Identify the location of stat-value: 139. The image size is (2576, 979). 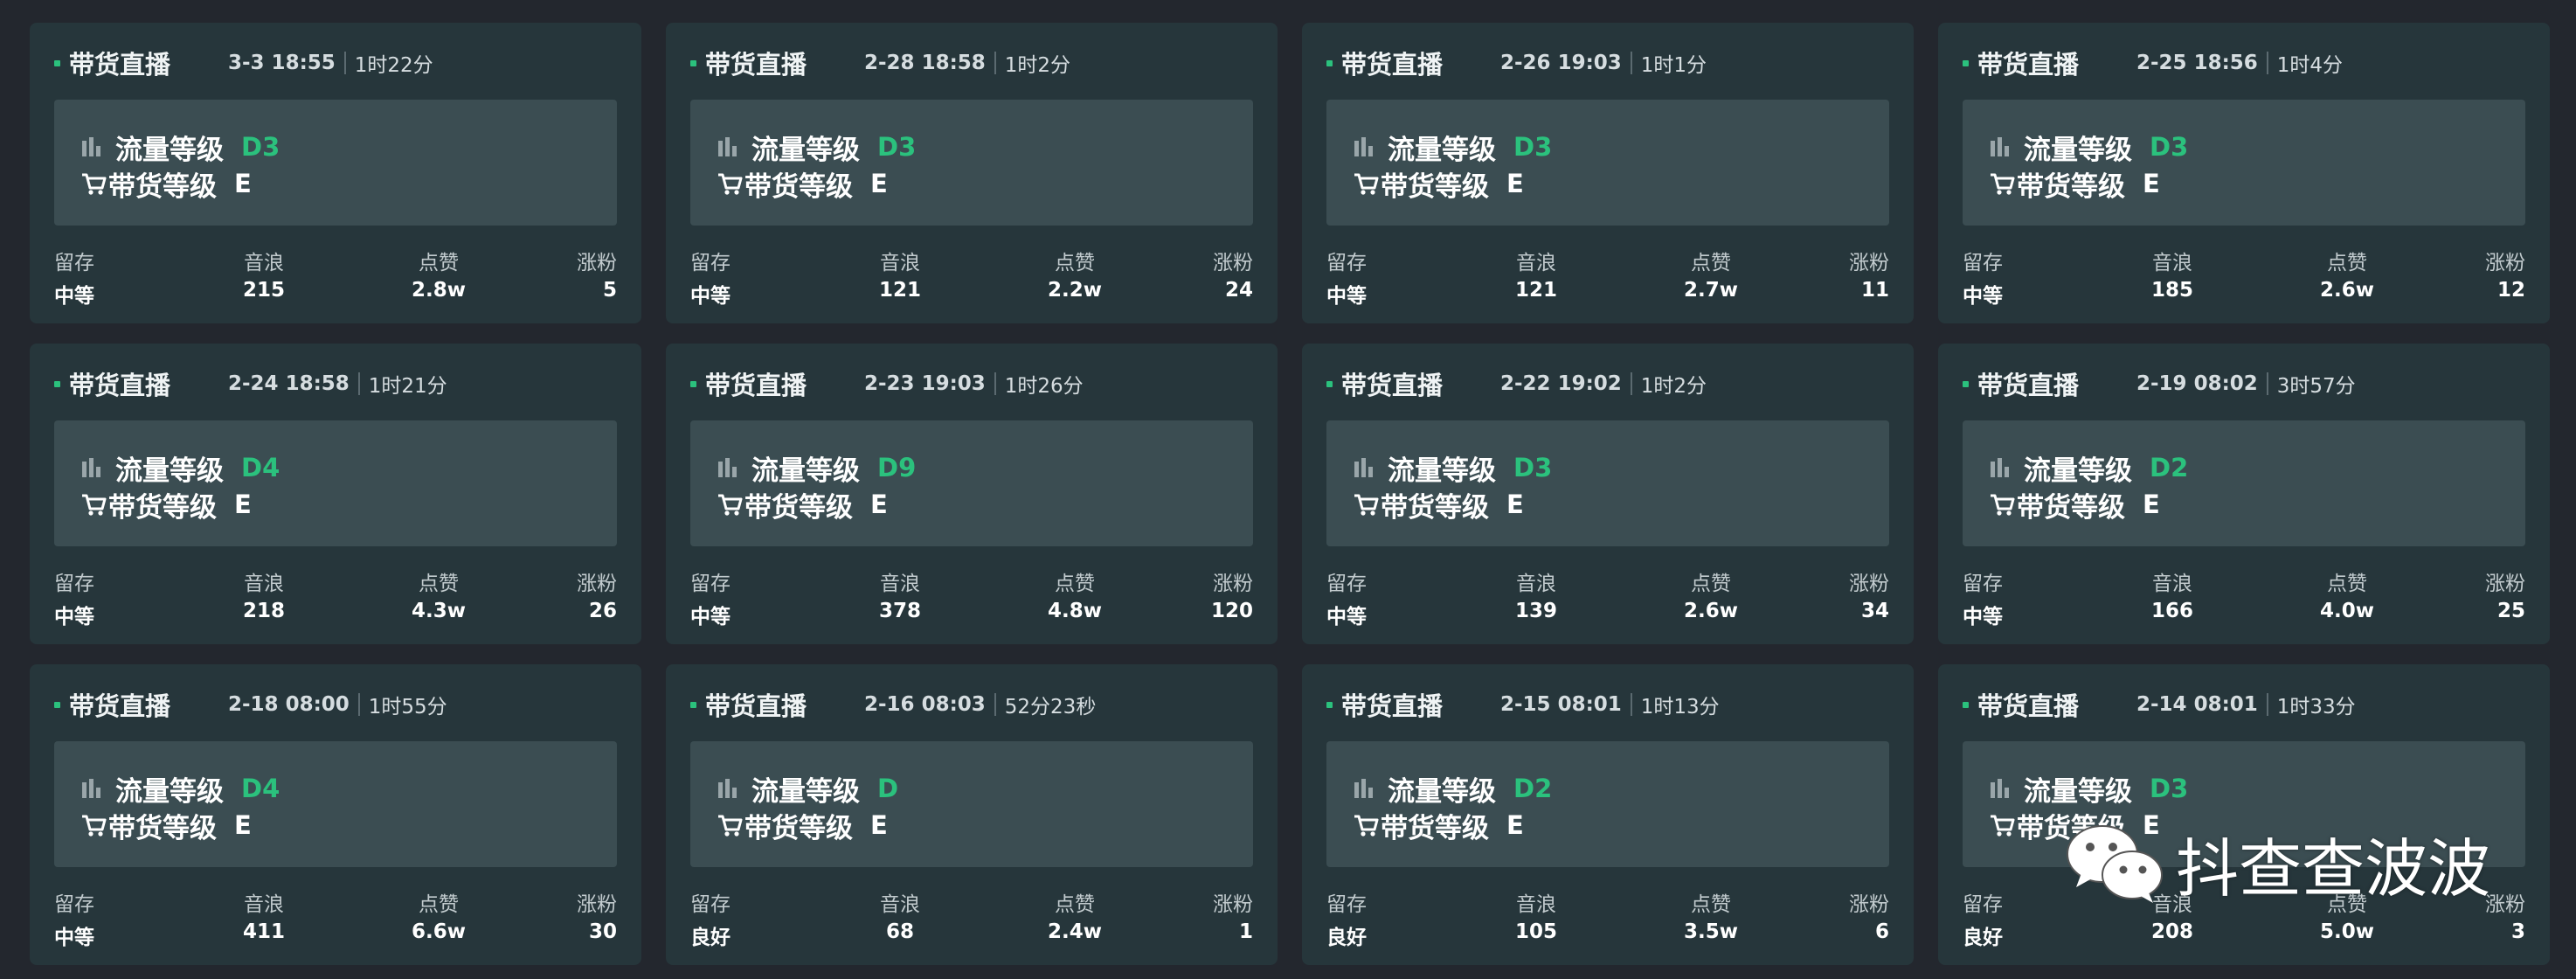
(1535, 611).